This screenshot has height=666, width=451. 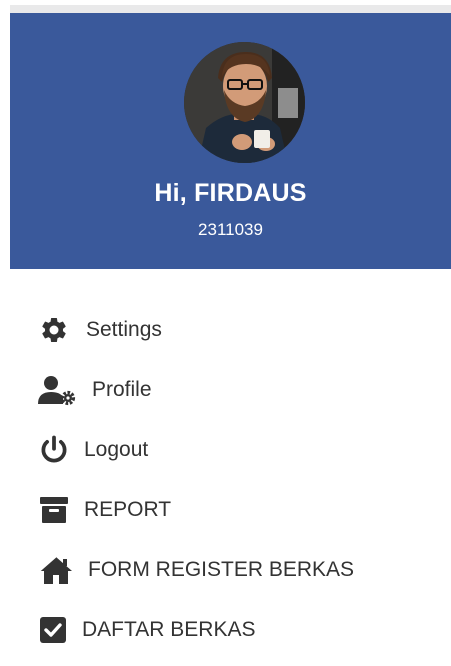 I want to click on menu-item-logout: Logout, so click(x=93, y=450).